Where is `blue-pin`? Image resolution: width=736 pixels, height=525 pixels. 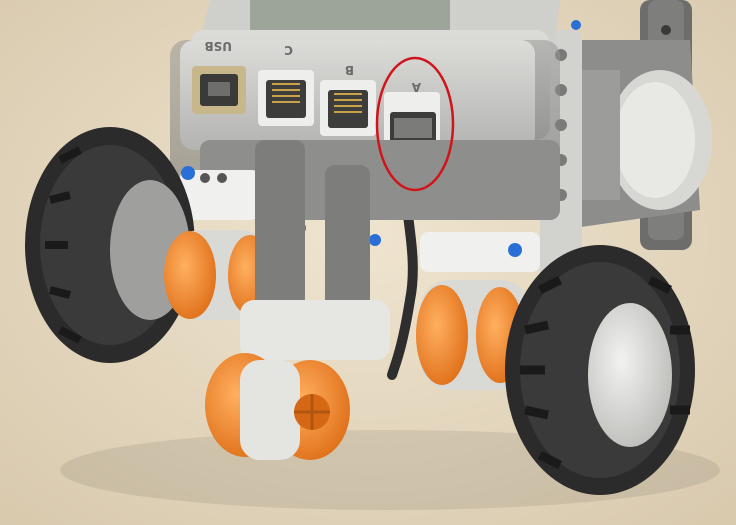 blue-pin is located at coordinates (576, 25).